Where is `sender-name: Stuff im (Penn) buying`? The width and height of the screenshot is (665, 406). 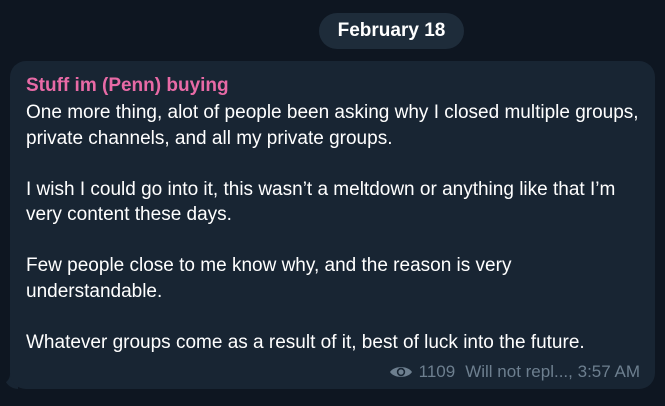
sender-name: Stuff im (Penn) buying is located at coordinates (127, 86).